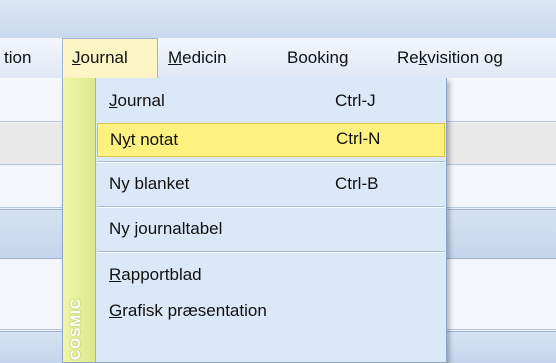 Image resolution: width=556 pixels, height=363 pixels. Describe the element at coordinates (271, 184) in the screenshot. I see `menu-item-ny-blanket: Ny blanket Ctrl-B` at that location.